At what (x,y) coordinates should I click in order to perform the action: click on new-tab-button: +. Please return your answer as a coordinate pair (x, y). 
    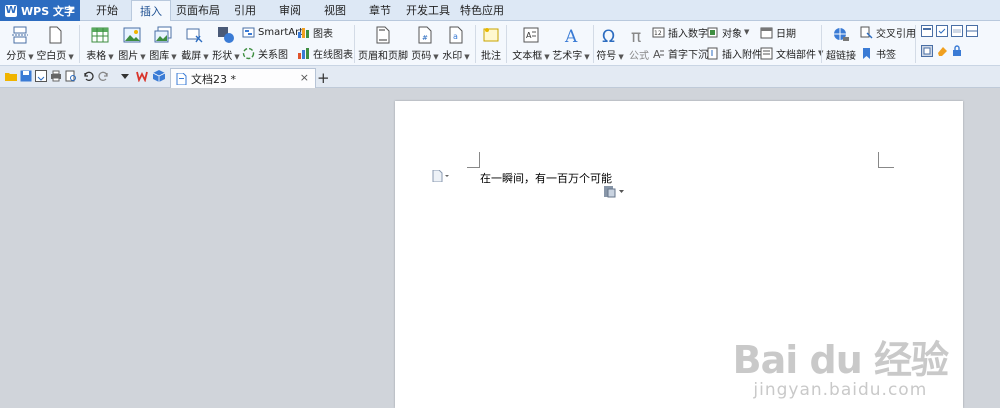
    Looking at the image, I should click on (323, 78).